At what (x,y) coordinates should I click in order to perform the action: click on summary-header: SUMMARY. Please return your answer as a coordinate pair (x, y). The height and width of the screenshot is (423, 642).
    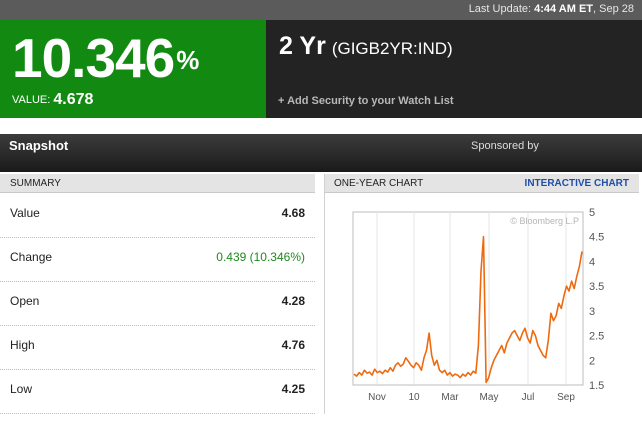
    Looking at the image, I should click on (157, 183).